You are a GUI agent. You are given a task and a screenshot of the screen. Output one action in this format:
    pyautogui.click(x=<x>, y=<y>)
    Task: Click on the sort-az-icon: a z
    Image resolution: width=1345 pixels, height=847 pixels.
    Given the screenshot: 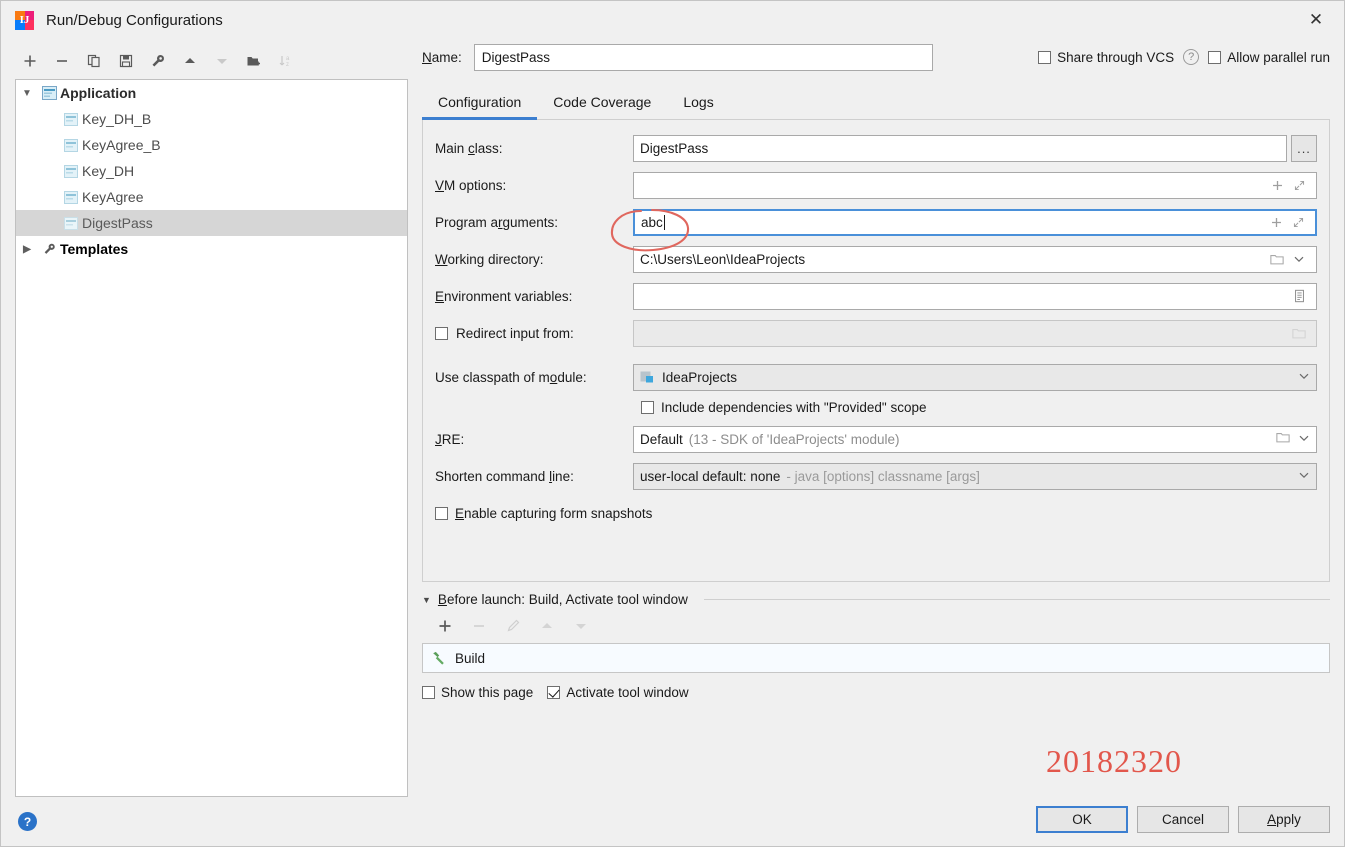 What is the action you would take?
    pyautogui.click(x=286, y=61)
    